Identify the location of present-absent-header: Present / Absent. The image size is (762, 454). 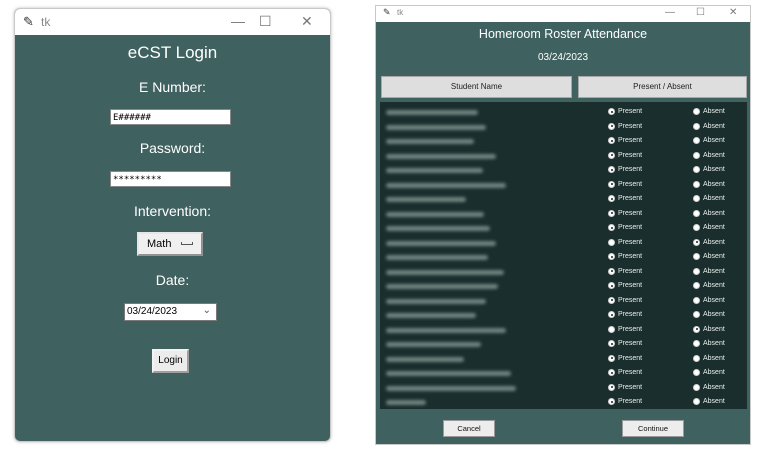
(662, 87).